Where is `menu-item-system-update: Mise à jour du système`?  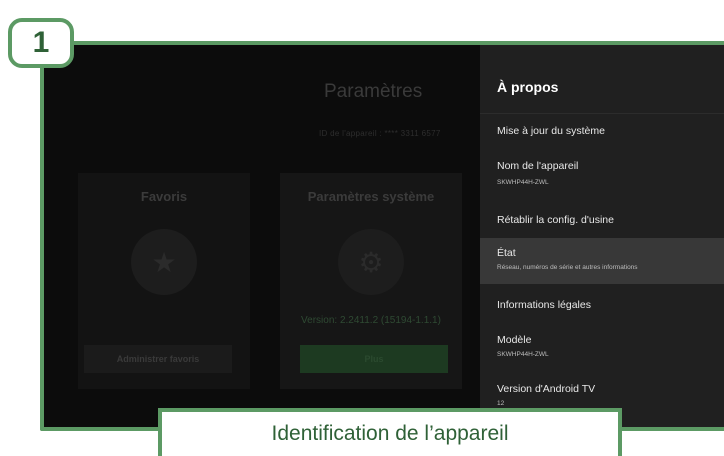
menu-item-system-update: Mise à jour du système is located at coordinates (602, 131).